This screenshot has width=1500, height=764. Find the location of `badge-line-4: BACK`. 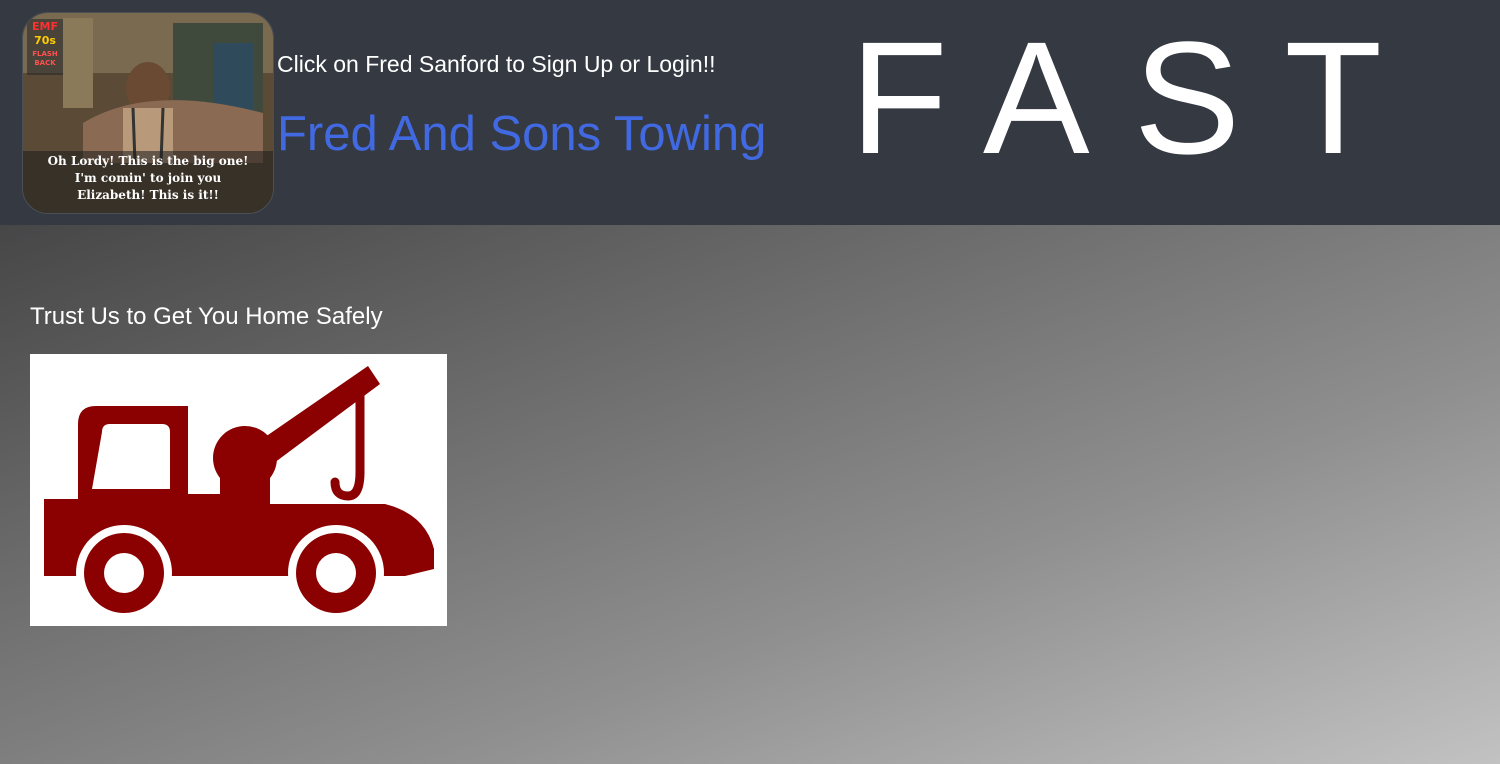

badge-line-4: BACK is located at coordinates (45, 63).